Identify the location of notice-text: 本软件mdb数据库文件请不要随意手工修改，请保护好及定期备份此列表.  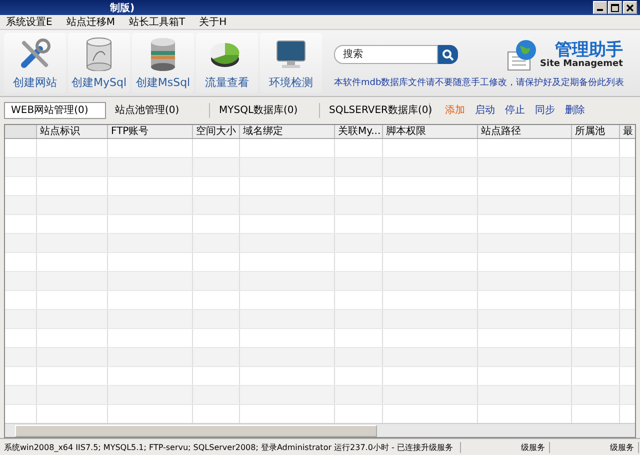
(479, 82).